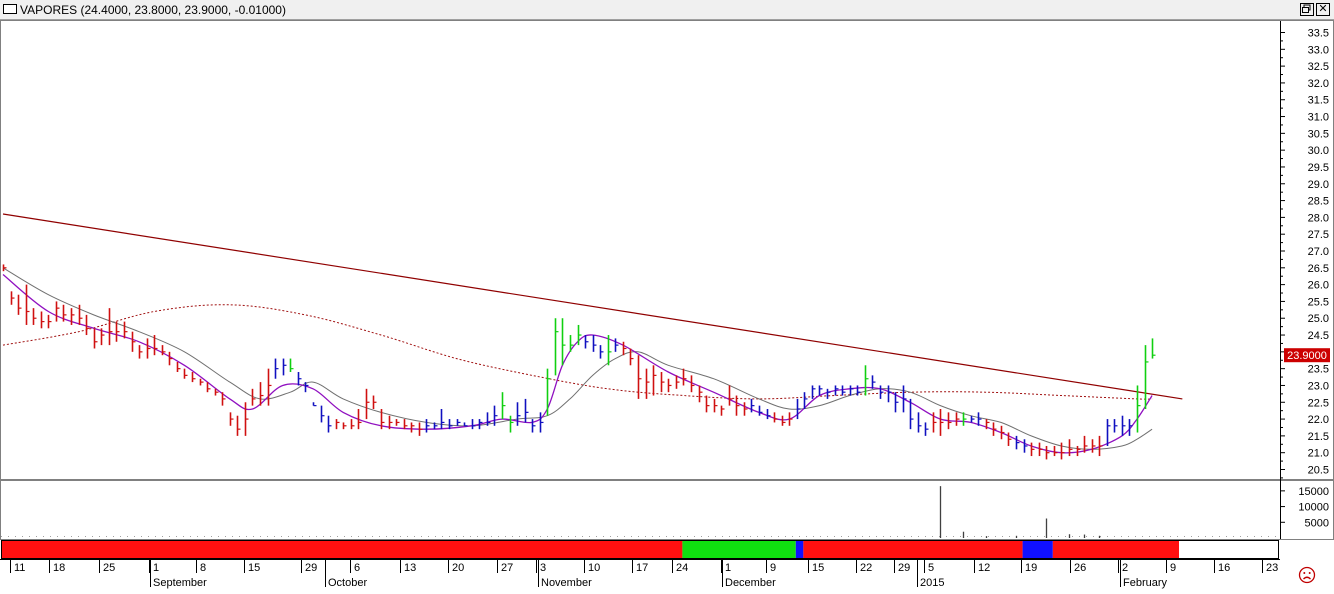 This screenshot has width=1334, height=594. What do you see at coordinates (1224, 568) in the screenshot?
I see `day-tick-label: 16` at bounding box center [1224, 568].